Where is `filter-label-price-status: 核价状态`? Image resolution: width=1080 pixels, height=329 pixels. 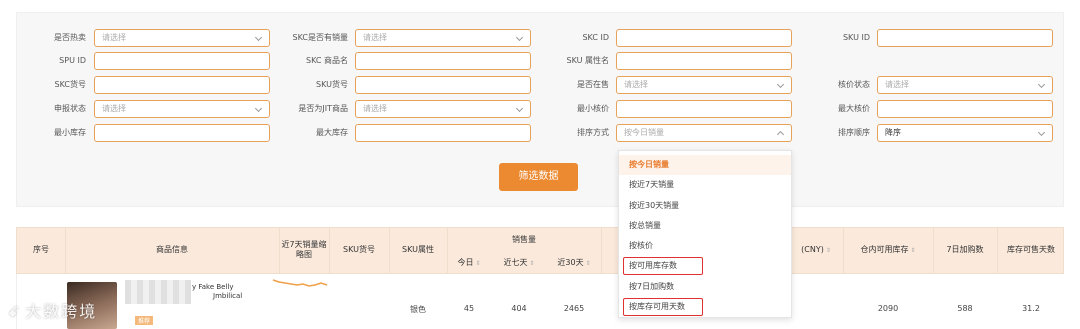
filter-label-price-status: 核价状态 is located at coordinates (854, 84).